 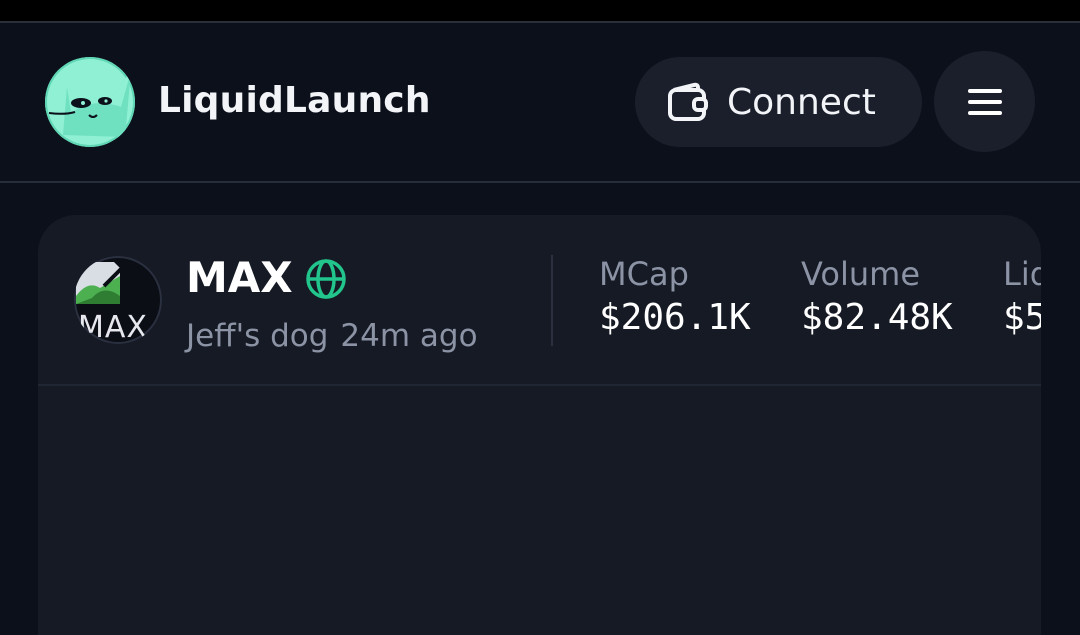 What do you see at coordinates (326, 279) in the screenshot?
I see `globe-icon` at bounding box center [326, 279].